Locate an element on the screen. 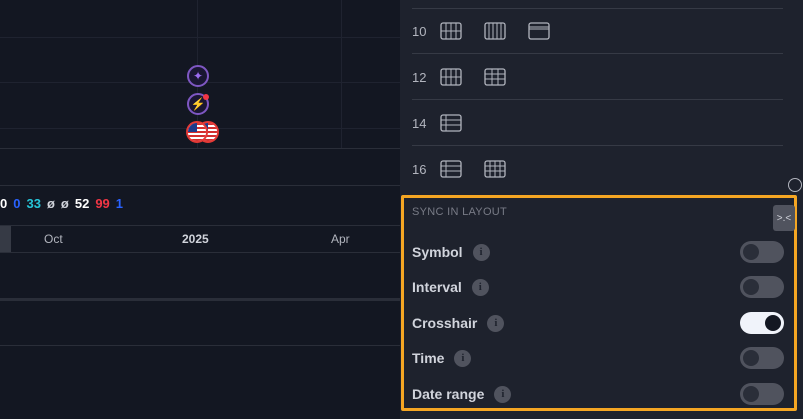 The image size is (803, 419). sync-item-label: Time is located at coordinates (428, 358).